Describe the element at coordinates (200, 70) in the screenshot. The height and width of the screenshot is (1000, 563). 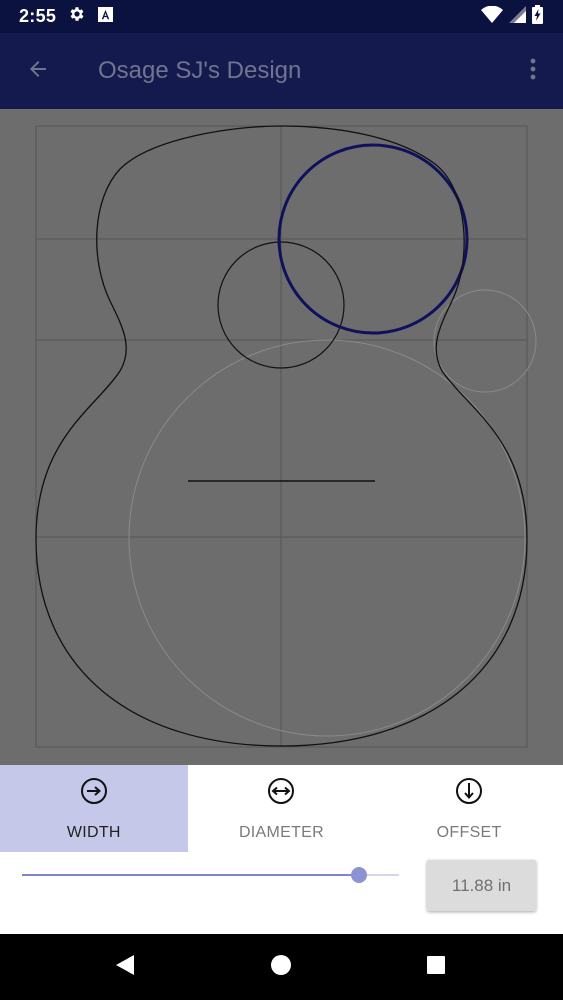
I see `page-title: Osage SJ's Design` at that location.